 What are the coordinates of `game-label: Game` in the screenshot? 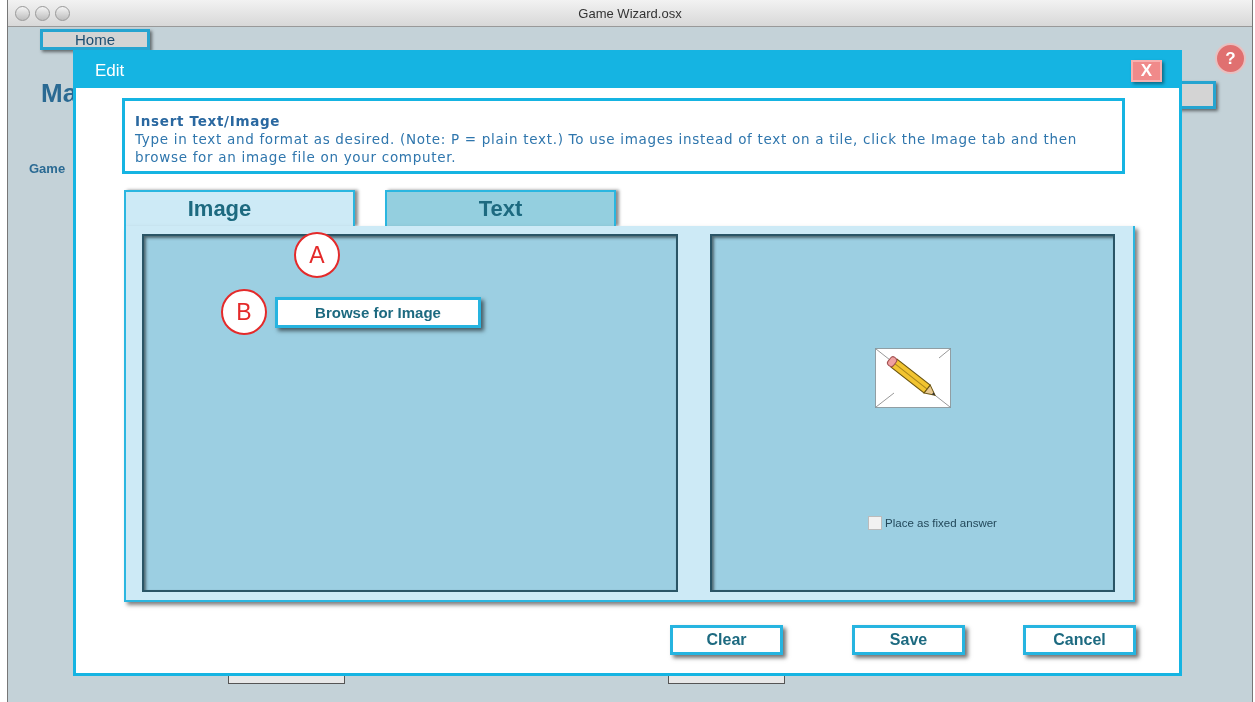 It's located at (47, 168).